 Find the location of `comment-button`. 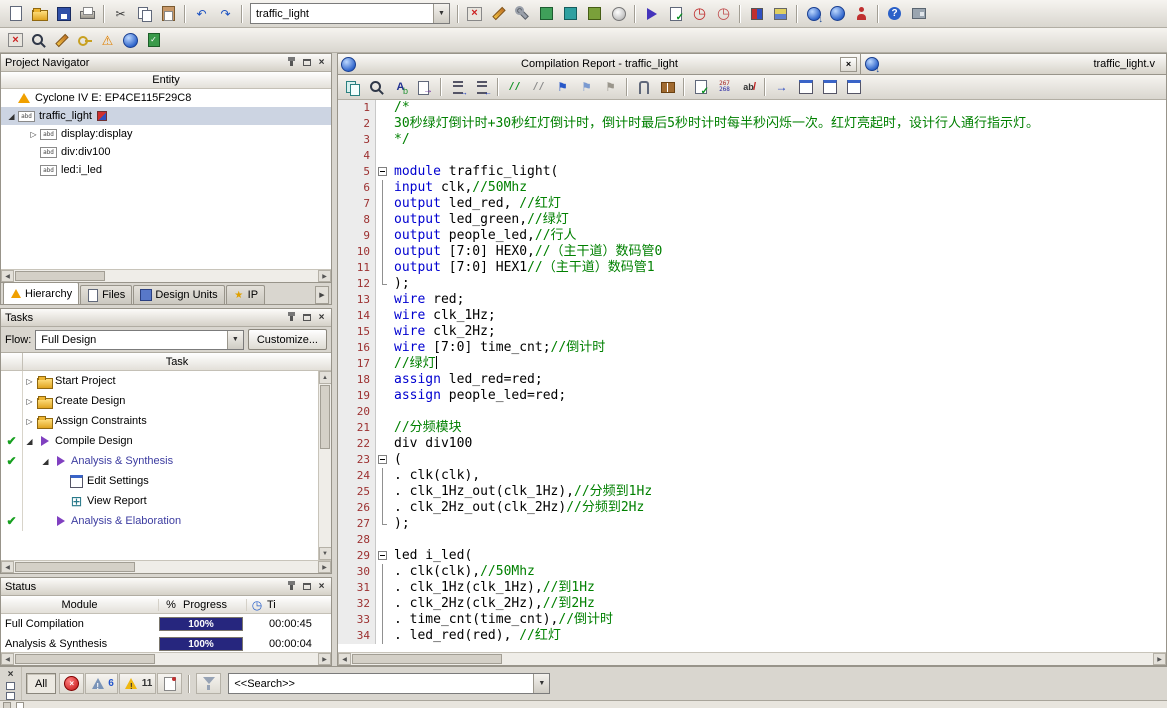

comment-button is located at coordinates (514, 87).